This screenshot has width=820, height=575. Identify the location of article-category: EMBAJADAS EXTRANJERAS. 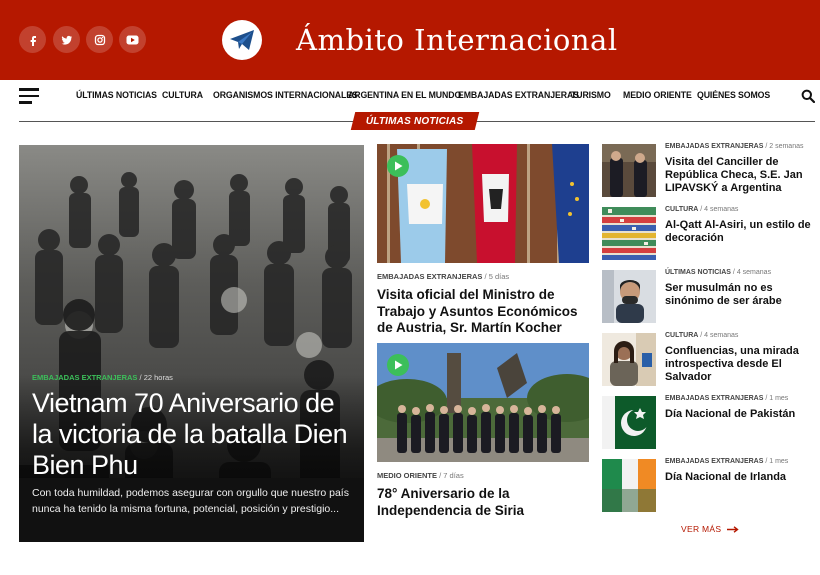
(429, 276).